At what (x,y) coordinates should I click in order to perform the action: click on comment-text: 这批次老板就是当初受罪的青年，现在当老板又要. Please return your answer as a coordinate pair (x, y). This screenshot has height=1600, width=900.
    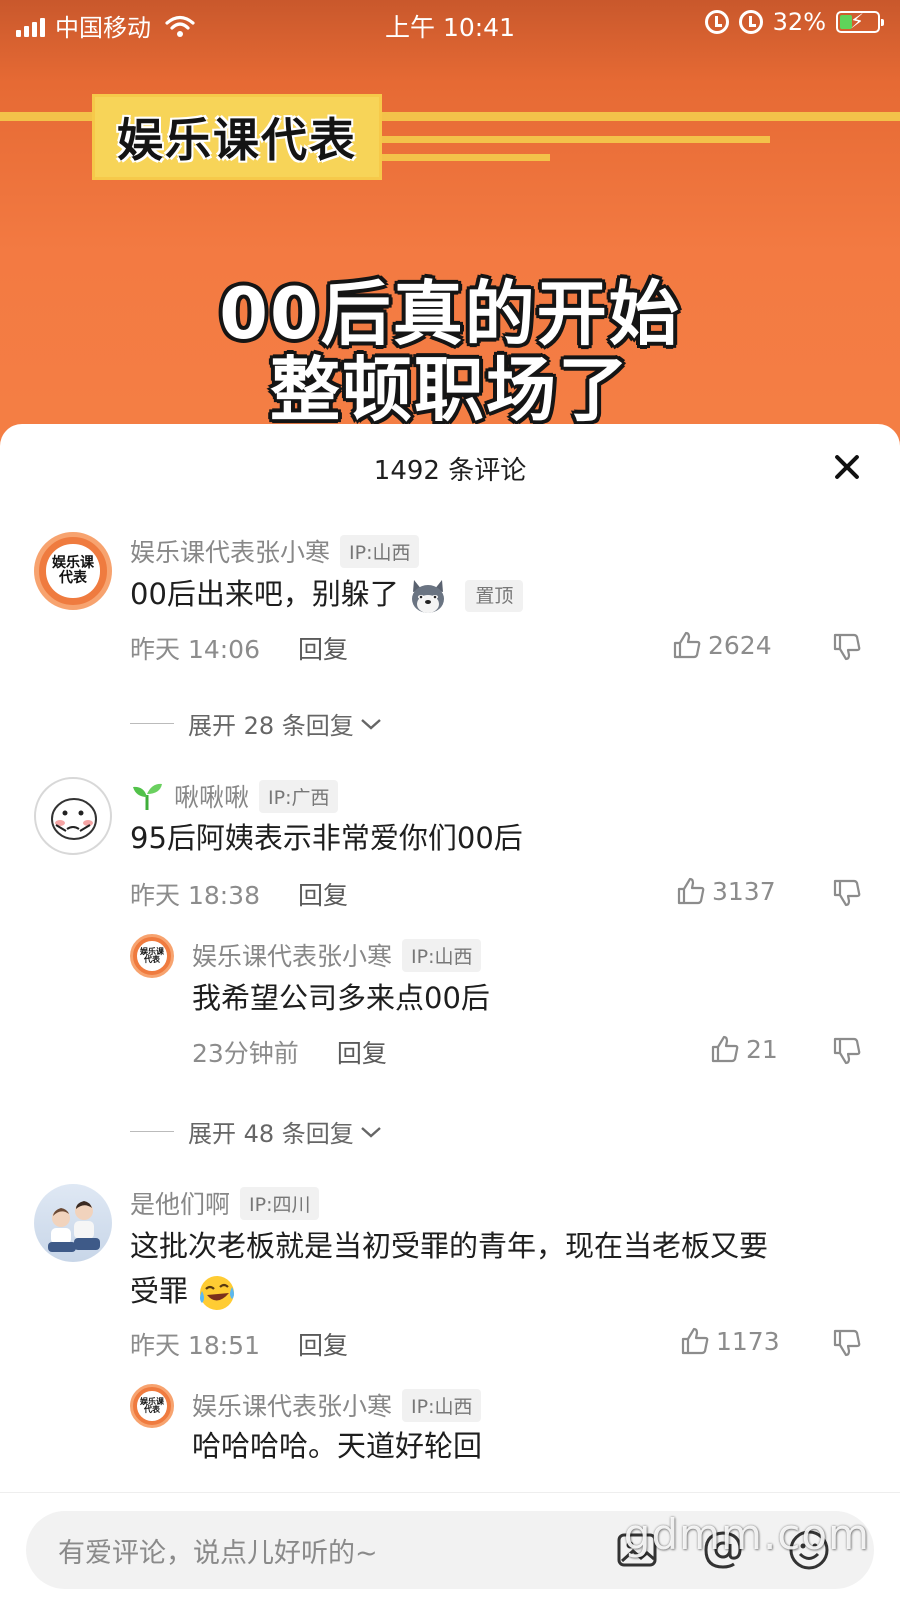
    Looking at the image, I should click on (449, 1246).